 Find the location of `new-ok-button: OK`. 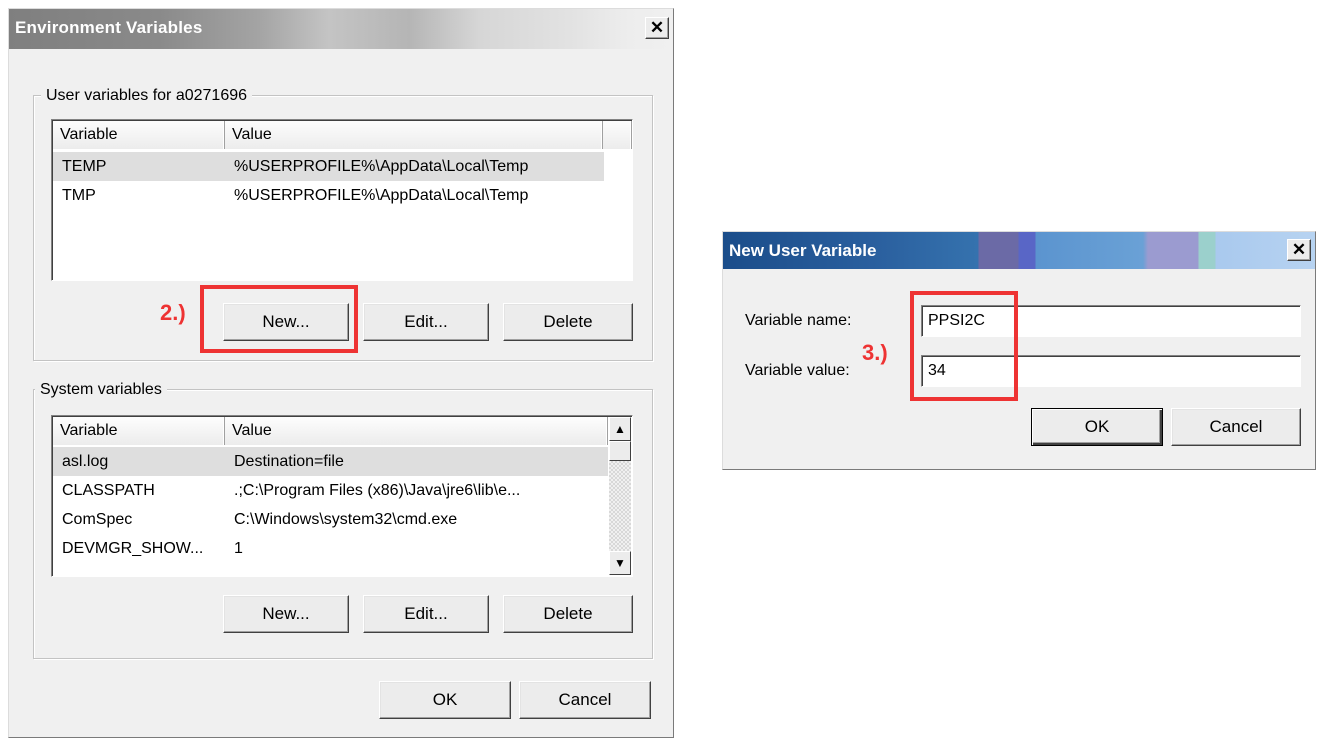

new-ok-button: OK is located at coordinates (1097, 427).